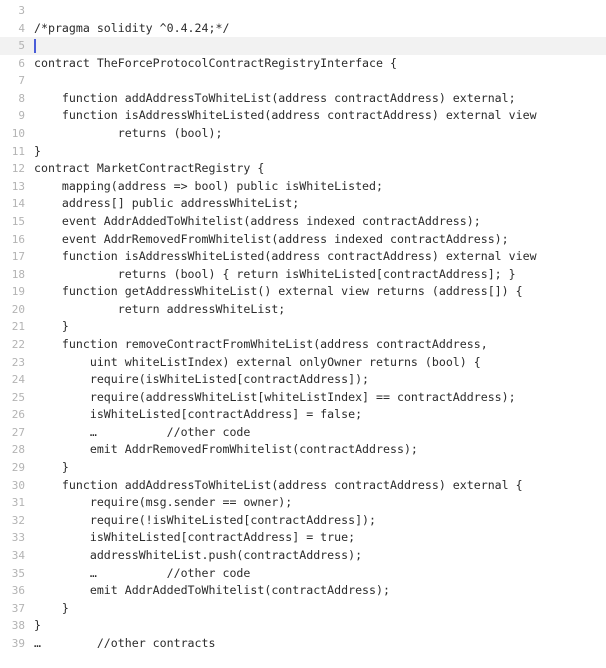 The image size is (606, 668). What do you see at coordinates (18, 432) in the screenshot?
I see `line-number: 27` at bounding box center [18, 432].